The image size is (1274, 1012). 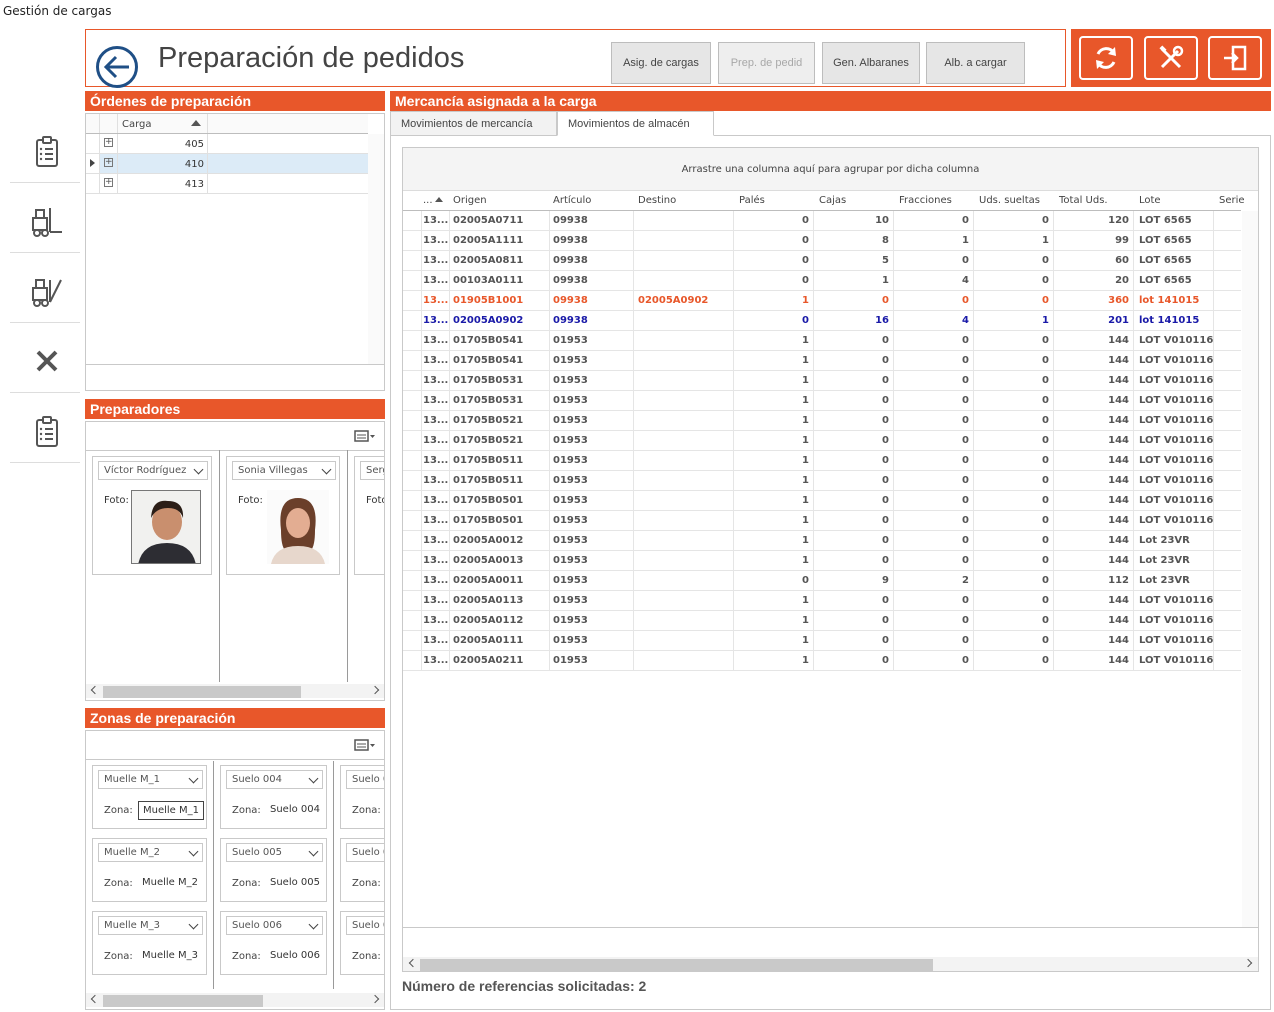 What do you see at coordinates (975, 63) in the screenshot?
I see `alb-cargar-button: Alb. a cargar` at bounding box center [975, 63].